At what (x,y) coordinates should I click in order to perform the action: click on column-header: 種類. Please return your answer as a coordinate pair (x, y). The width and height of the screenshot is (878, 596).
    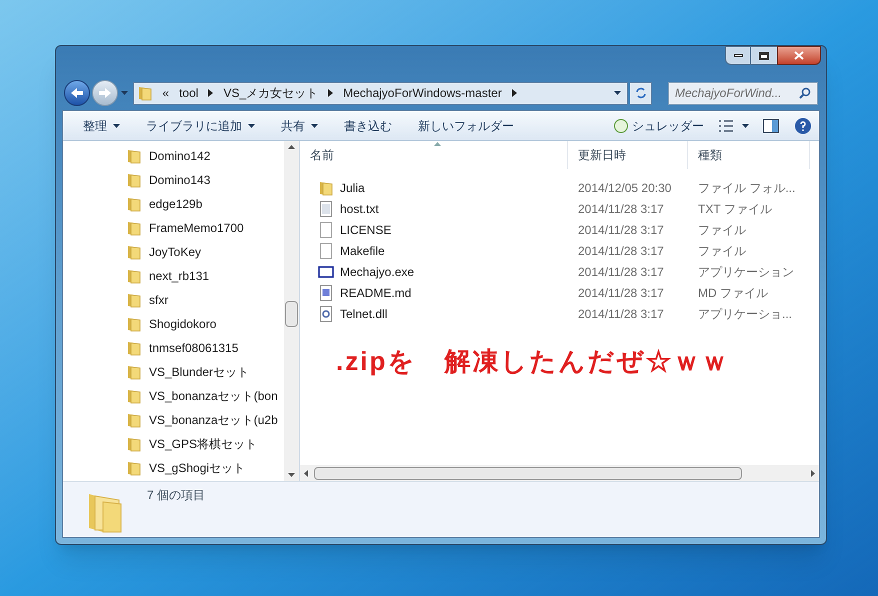
    Looking at the image, I should click on (749, 155).